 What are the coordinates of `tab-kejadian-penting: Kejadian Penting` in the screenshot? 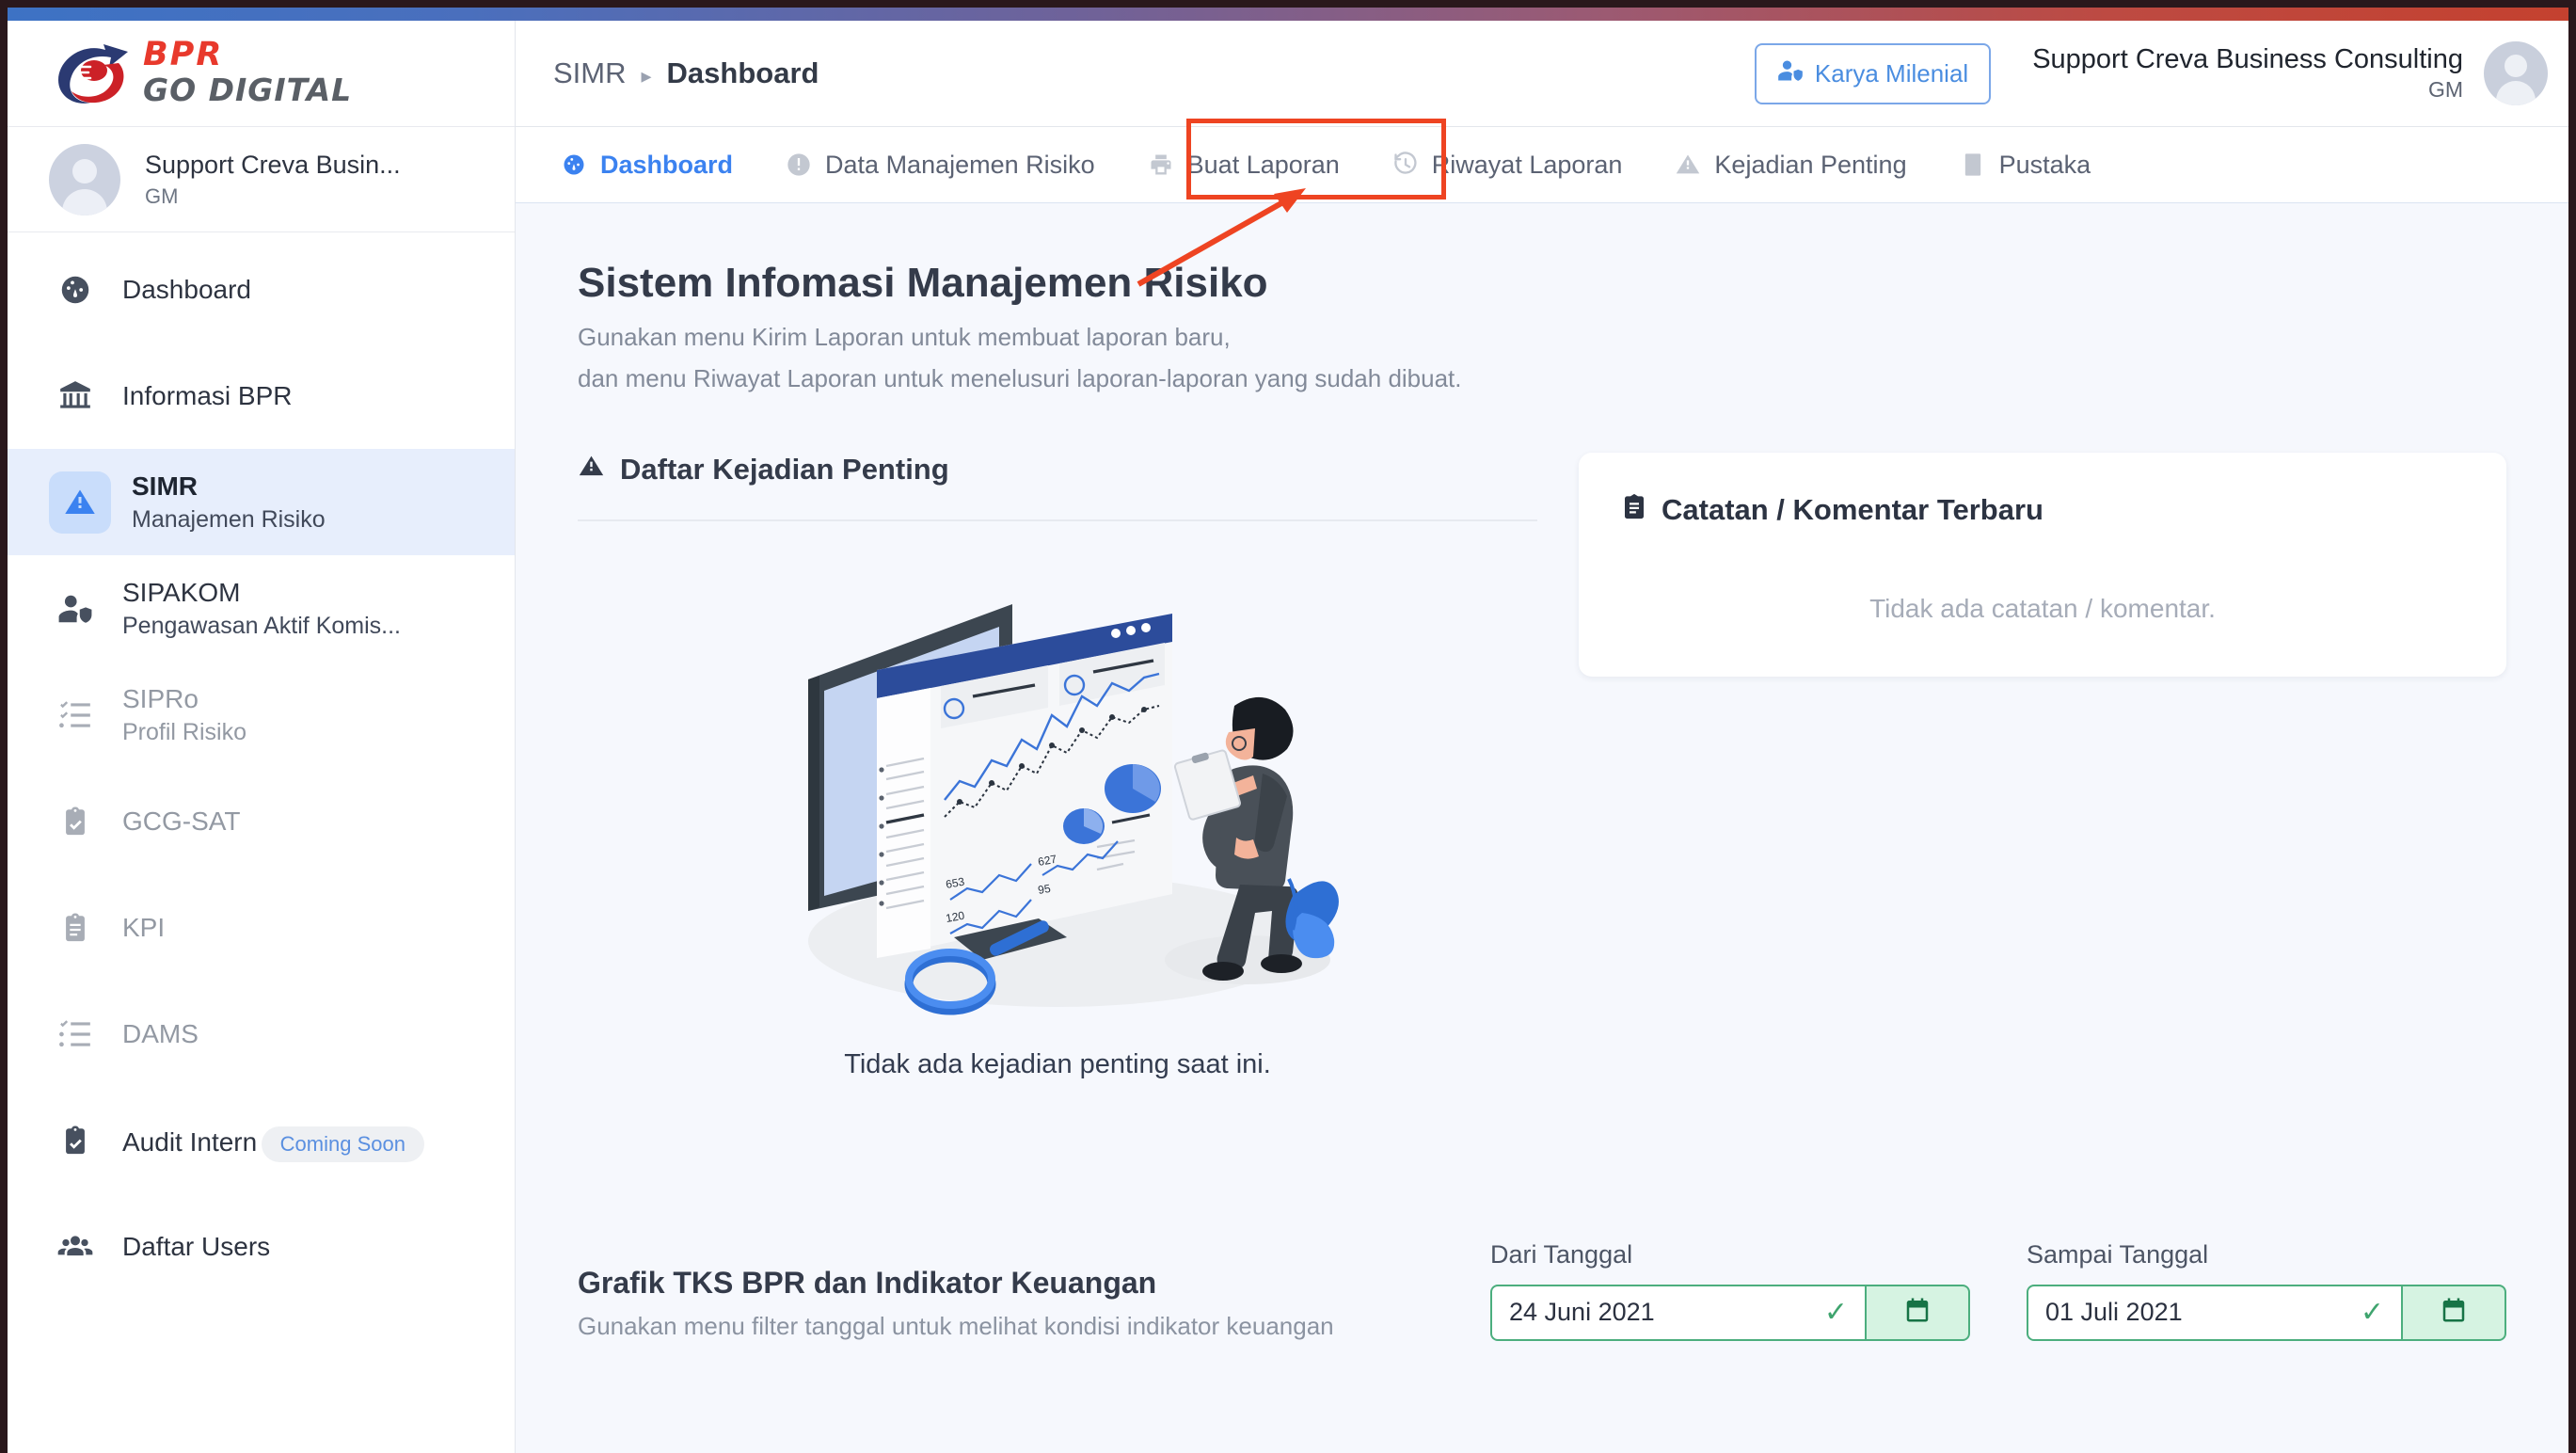 It's located at (1790, 165).